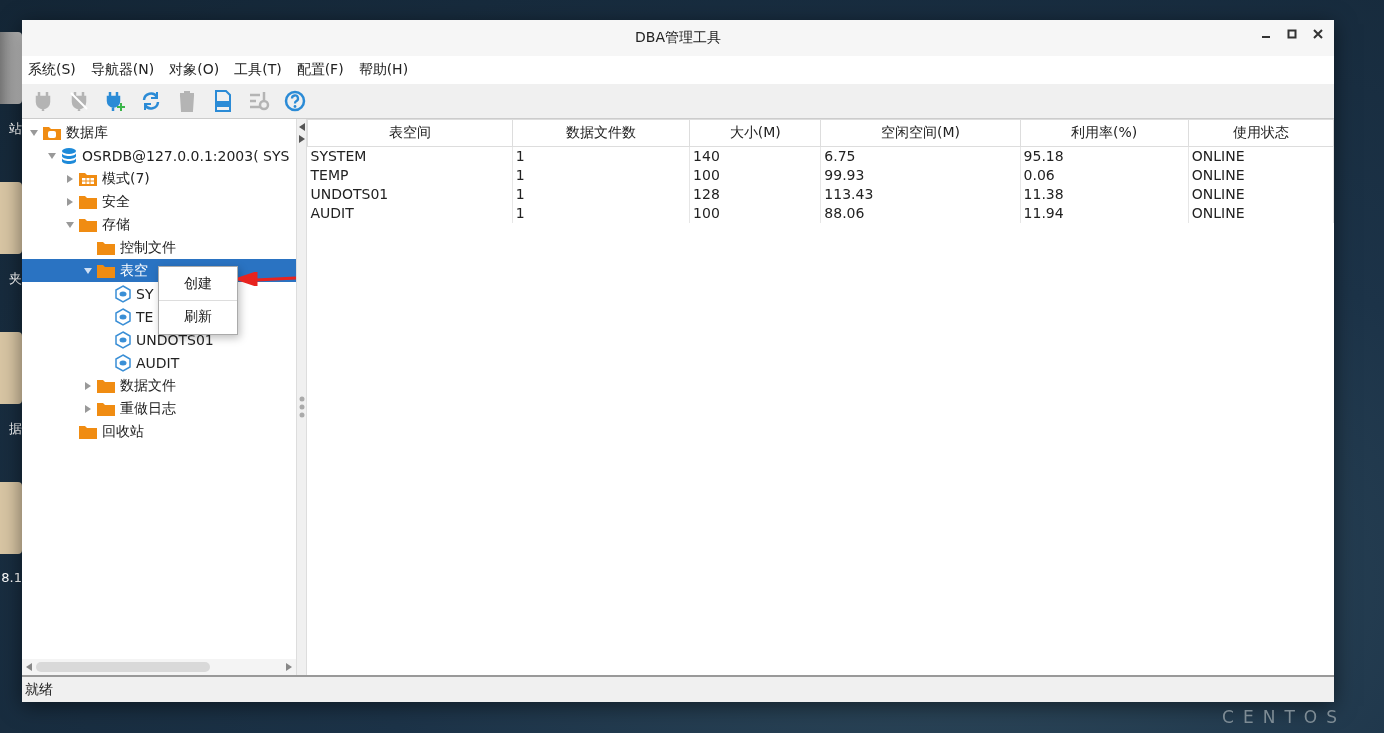 The width and height of the screenshot is (1384, 733). I want to click on table-cell: AUDIT, so click(410, 213).